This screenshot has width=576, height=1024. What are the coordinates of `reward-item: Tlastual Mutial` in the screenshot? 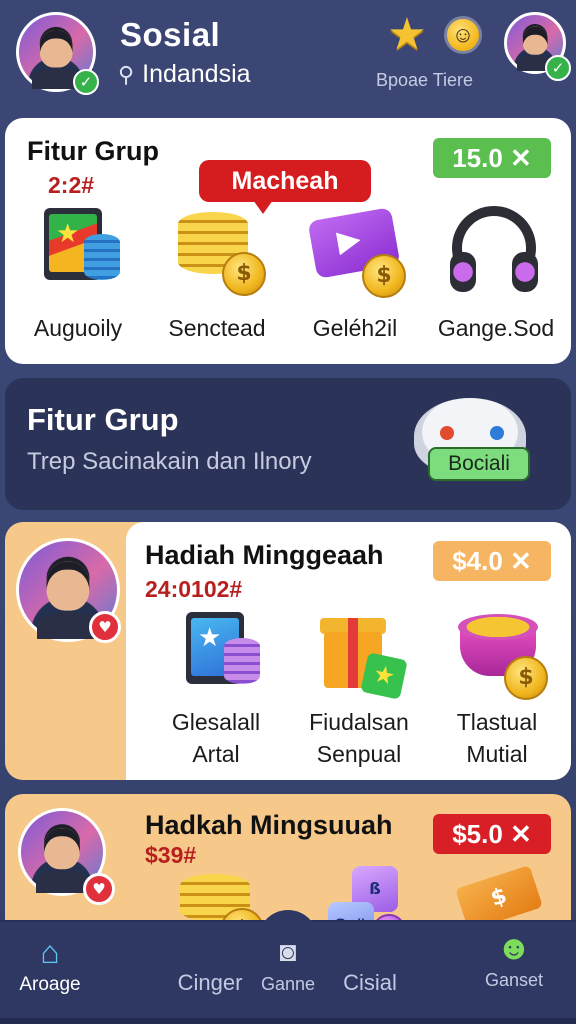 It's located at (497, 738).